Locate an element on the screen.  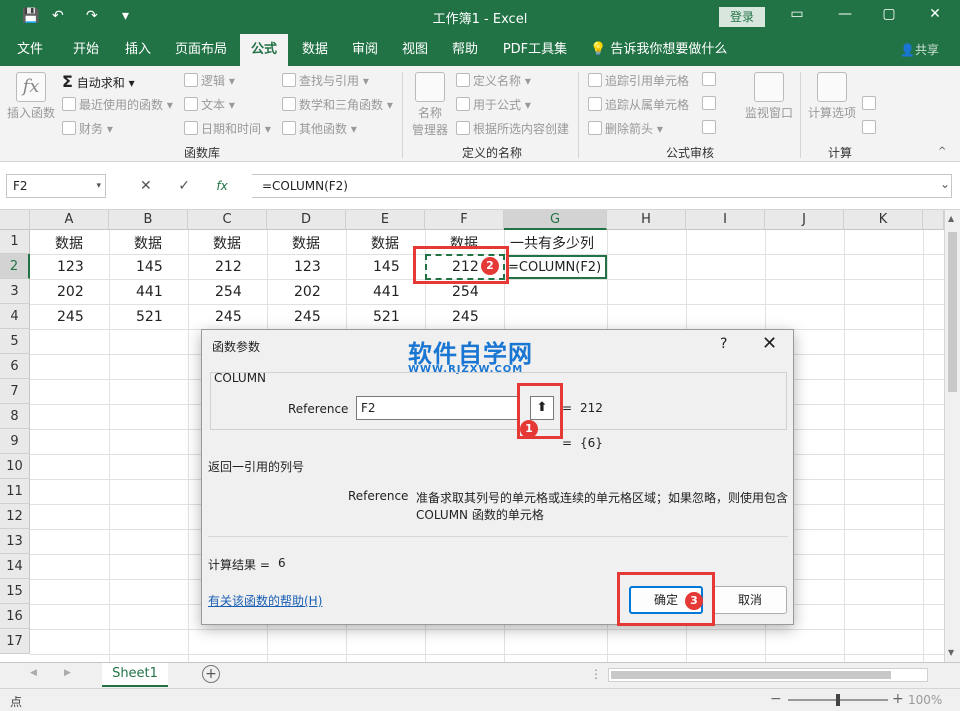
row-header-10: 10 is located at coordinates (15, 466).